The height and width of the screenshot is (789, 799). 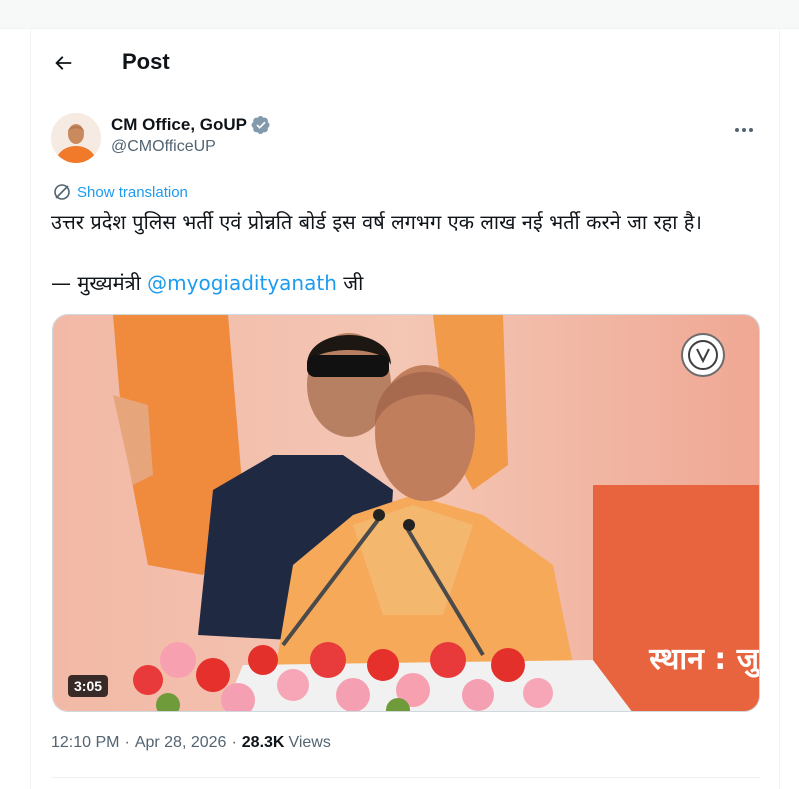 I want to click on post-header: Post, so click(x=405, y=62).